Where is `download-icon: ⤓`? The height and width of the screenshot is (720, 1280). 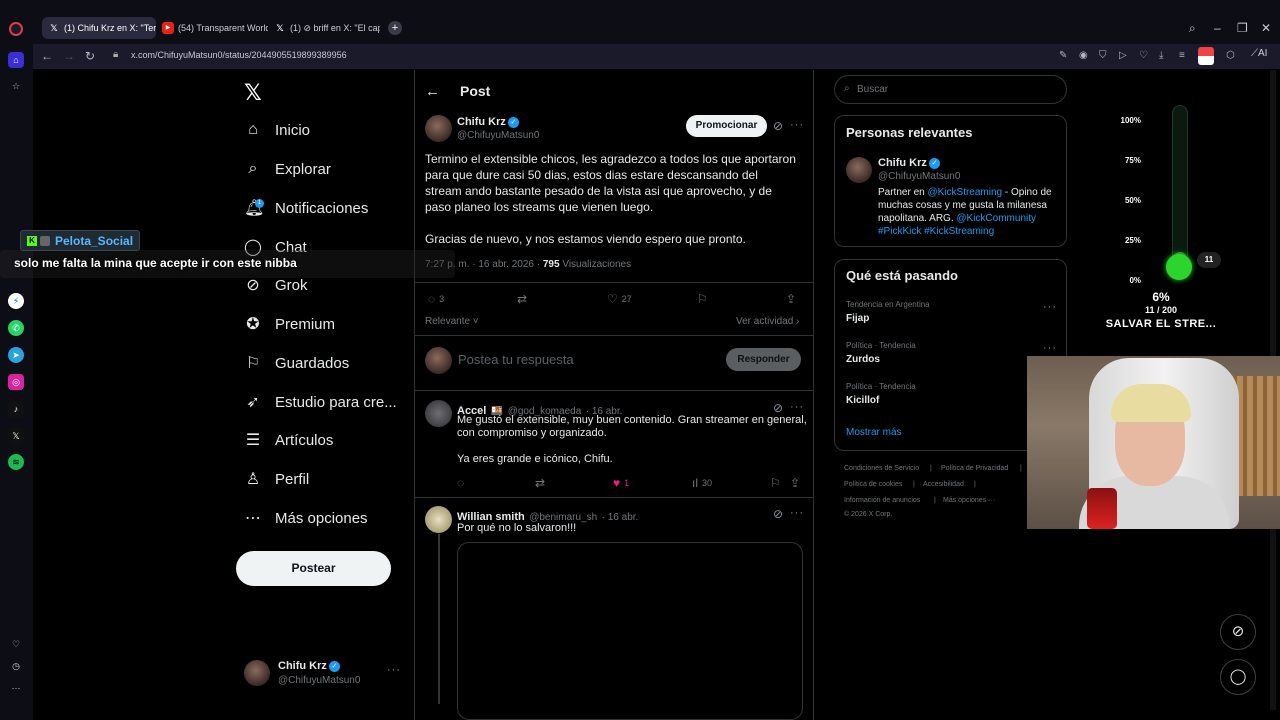 download-icon: ⤓ is located at coordinates (1161, 56).